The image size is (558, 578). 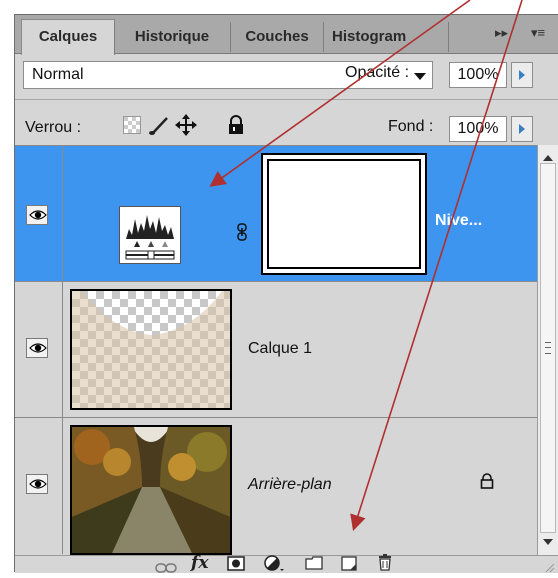 I want to click on lock-all-icon, so click(x=236, y=125).